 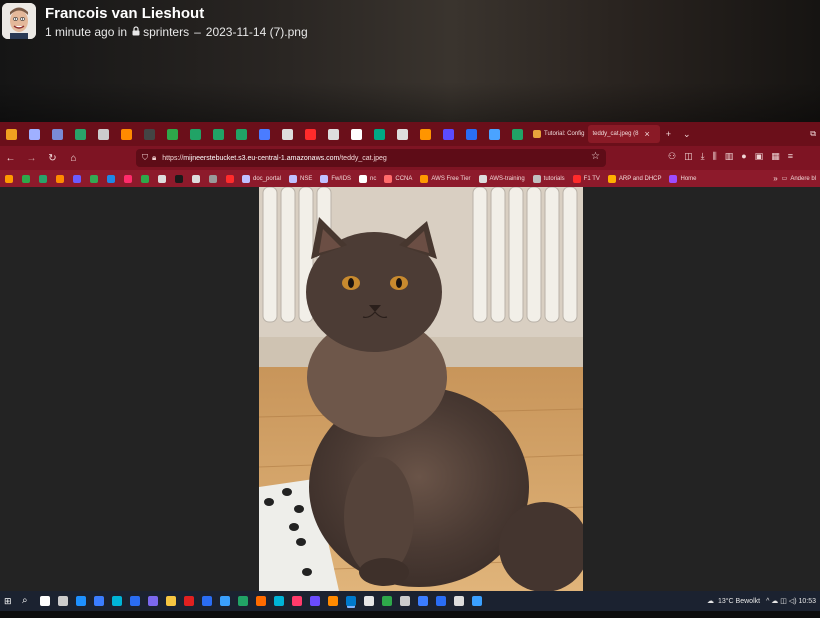 I want to click on reload-icon: ↻, so click(x=52, y=158).